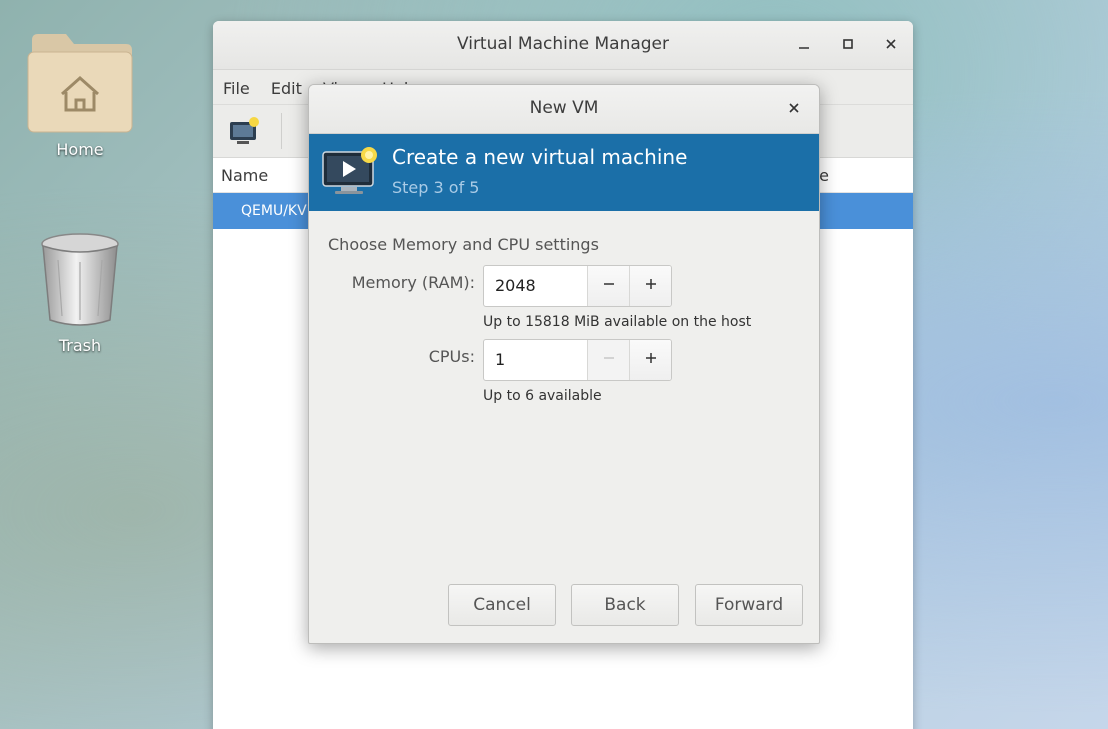  Describe the element at coordinates (451, 356) in the screenshot. I see `cpus-label: CPUs:` at that location.